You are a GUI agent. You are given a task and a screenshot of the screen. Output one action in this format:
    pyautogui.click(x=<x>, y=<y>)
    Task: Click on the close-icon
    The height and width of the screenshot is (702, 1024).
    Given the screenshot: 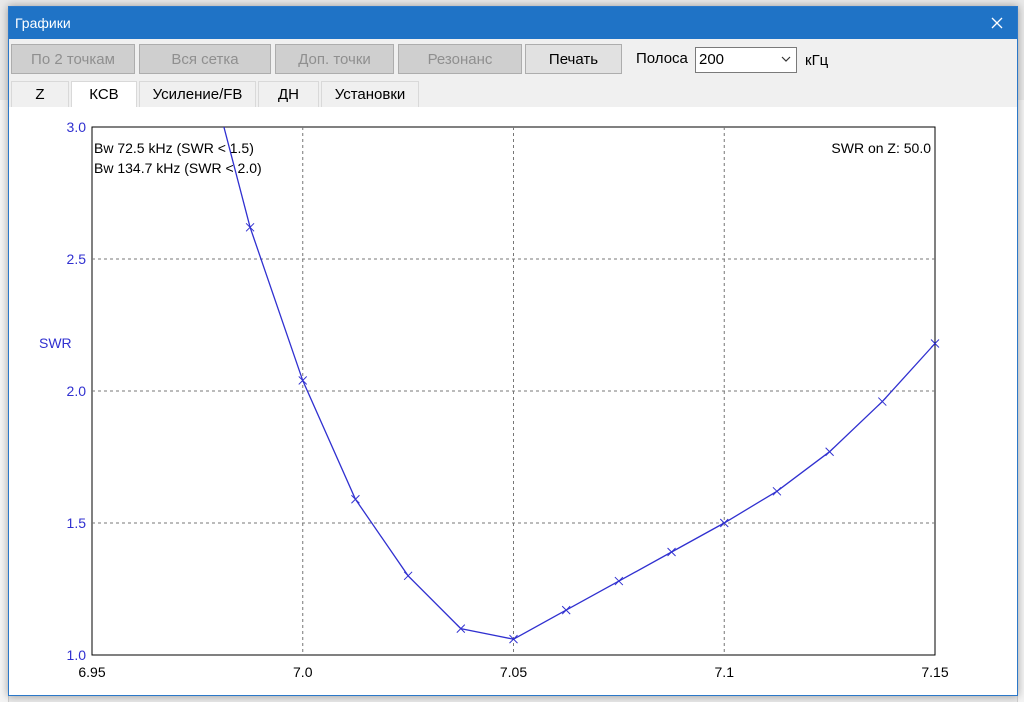 What is the action you would take?
    pyautogui.click(x=997, y=23)
    